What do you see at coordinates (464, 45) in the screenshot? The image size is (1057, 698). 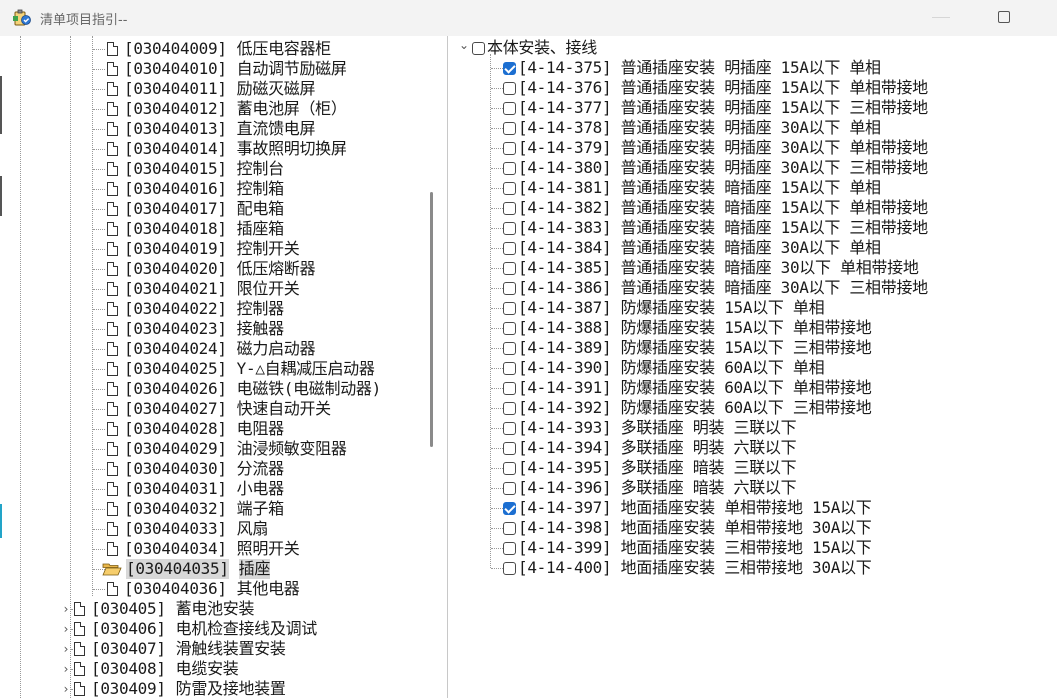 I see `collapse-arrow-icon: ⌄` at bounding box center [464, 45].